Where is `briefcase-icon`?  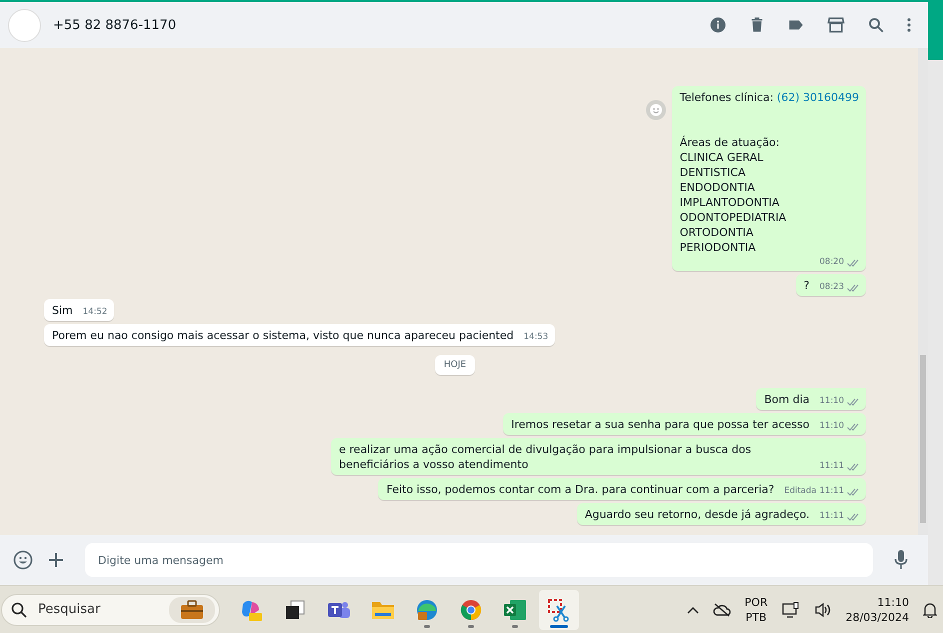 briefcase-icon is located at coordinates (192, 609).